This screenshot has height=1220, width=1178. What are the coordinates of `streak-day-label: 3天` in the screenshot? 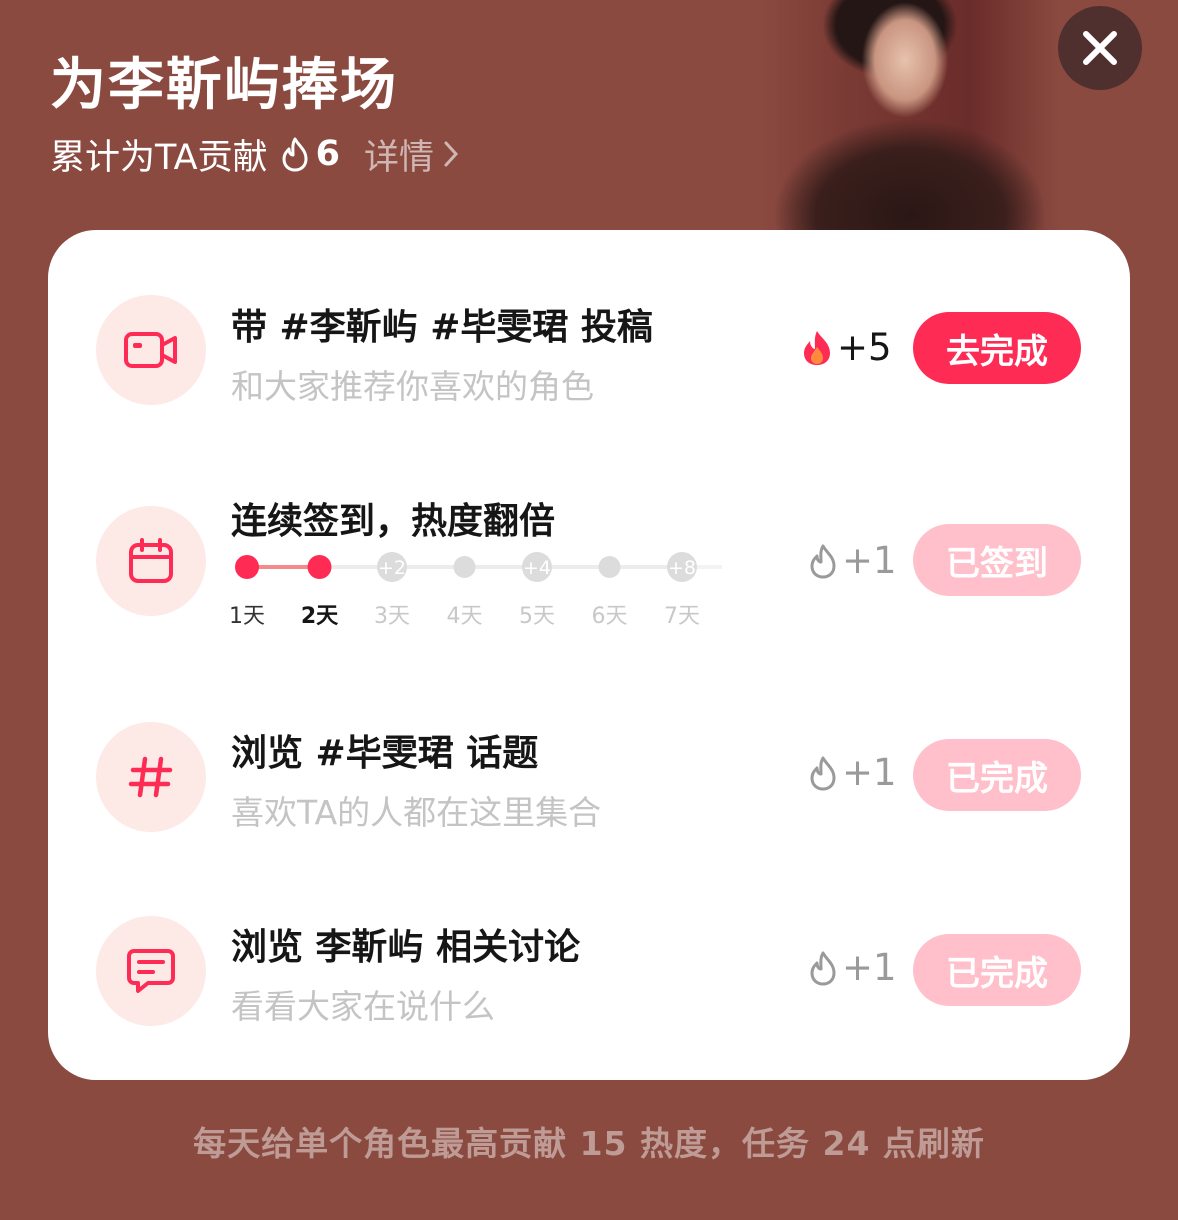 It's located at (392, 616).